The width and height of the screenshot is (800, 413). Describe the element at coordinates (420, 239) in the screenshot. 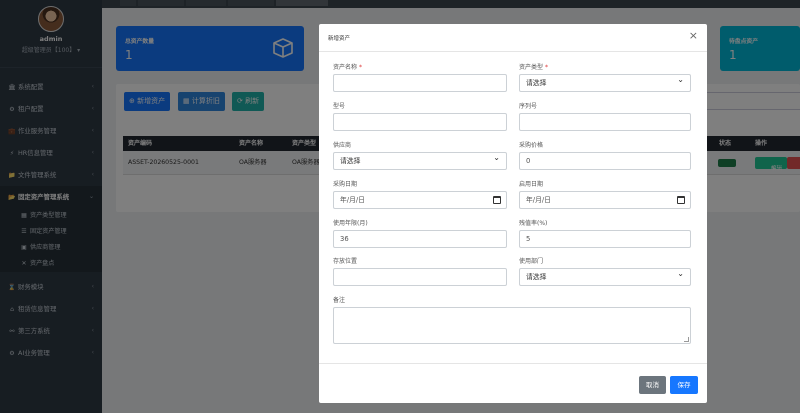

I see `years-input: 36` at that location.